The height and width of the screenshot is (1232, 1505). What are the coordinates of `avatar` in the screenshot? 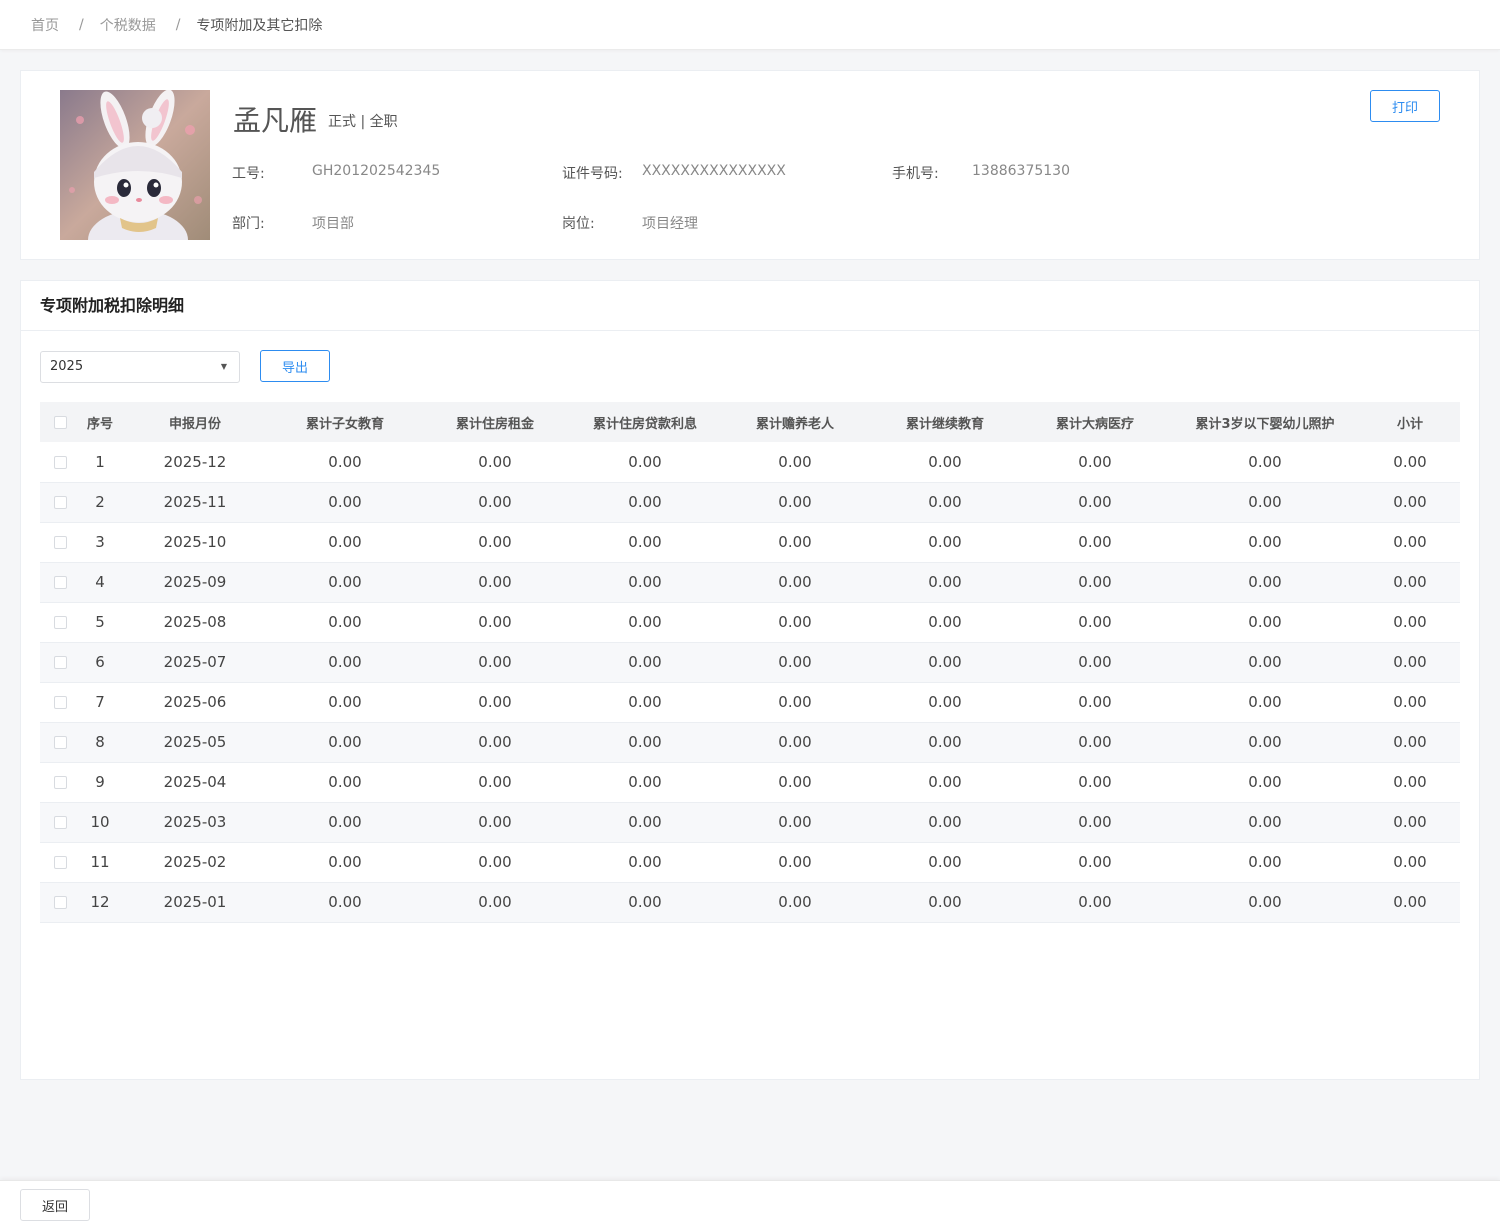 It's located at (135, 165).